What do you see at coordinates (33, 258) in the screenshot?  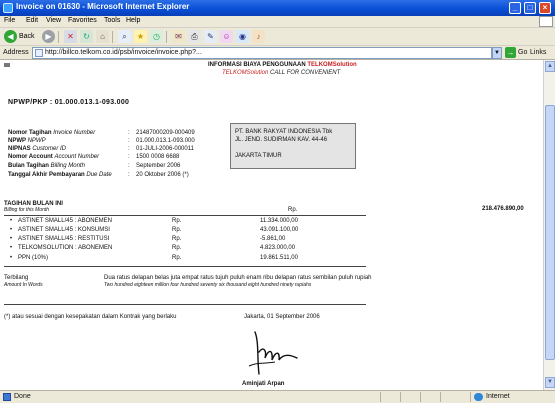 I see `charge-name: PPN (10%)` at bounding box center [33, 258].